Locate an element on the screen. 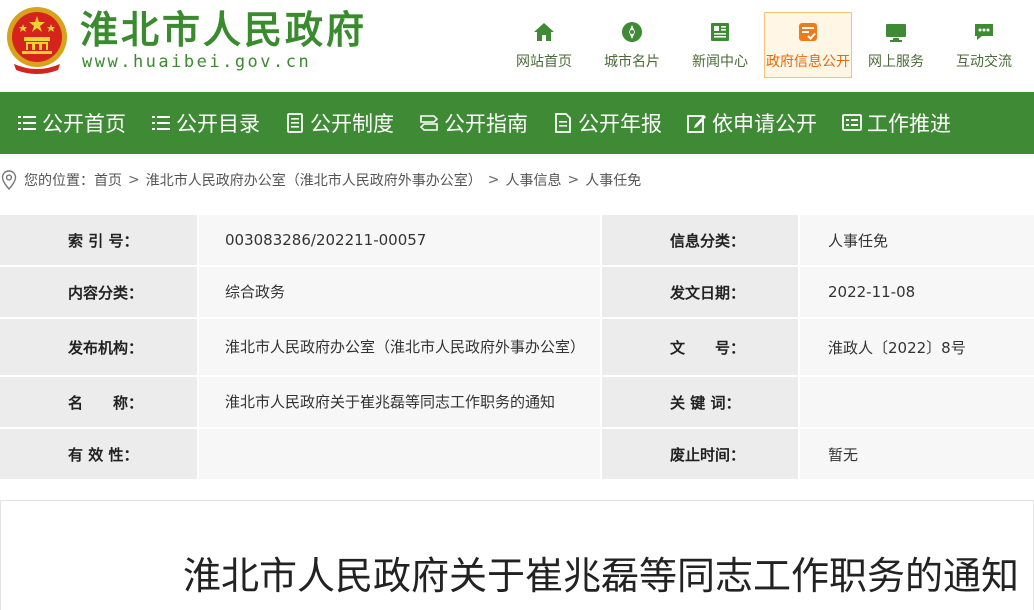 The height and width of the screenshot is (610, 1034). newspaper-icon is located at coordinates (720, 32).